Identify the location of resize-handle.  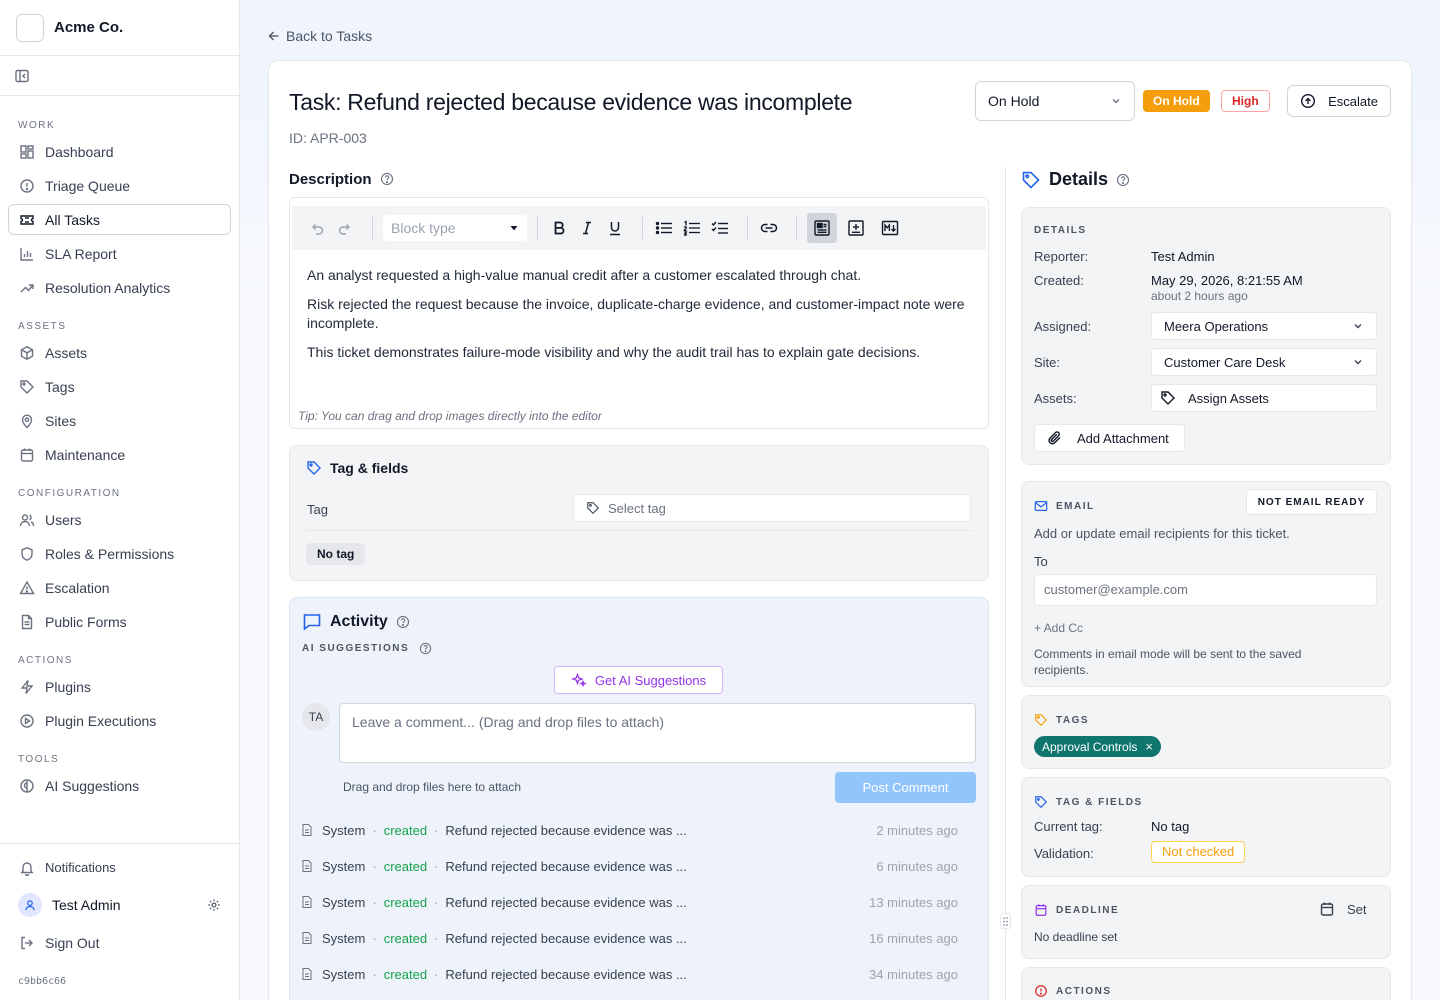
(1005, 921).